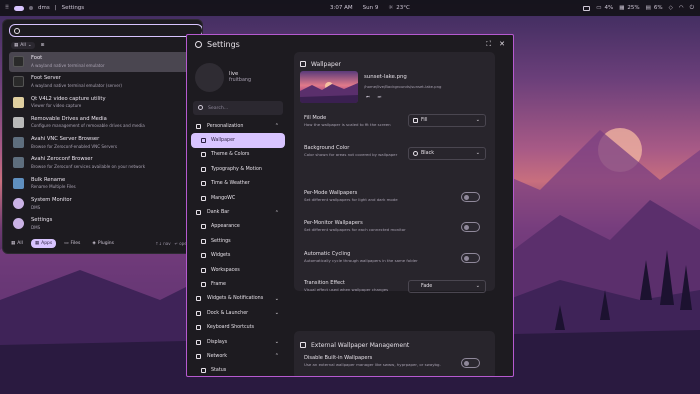  Describe the element at coordinates (69, 118) in the screenshot. I see `app-name: Removable Drives and Media` at that location.